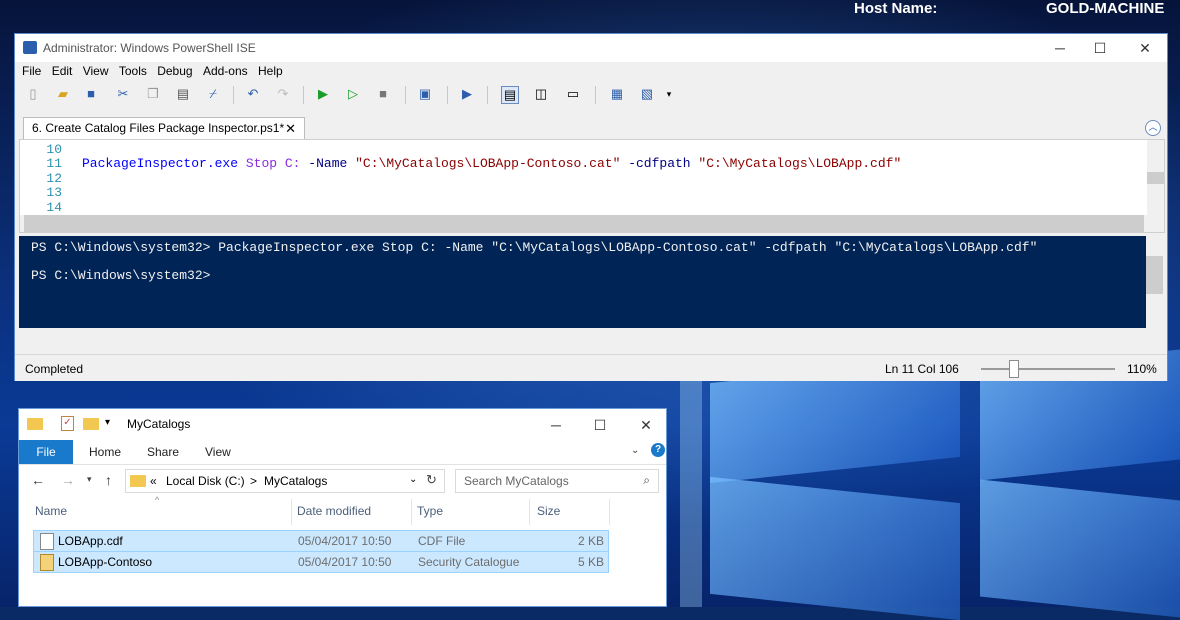 This screenshot has width=1180, height=620. Describe the element at coordinates (174, 71) in the screenshot. I see `menu-debug: Debug` at that location.